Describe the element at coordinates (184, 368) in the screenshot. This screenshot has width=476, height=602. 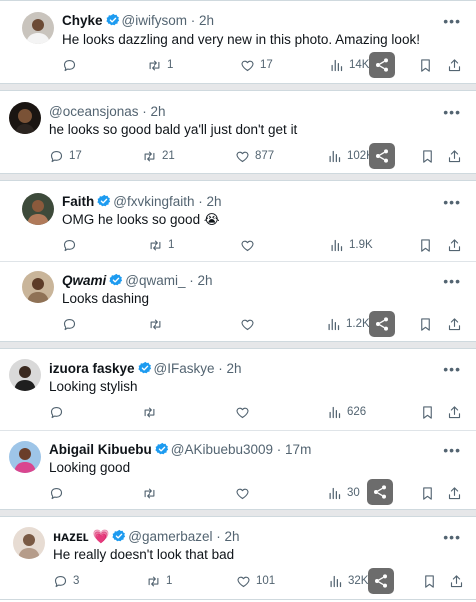
I see `user-handle: @IFaskye` at that location.